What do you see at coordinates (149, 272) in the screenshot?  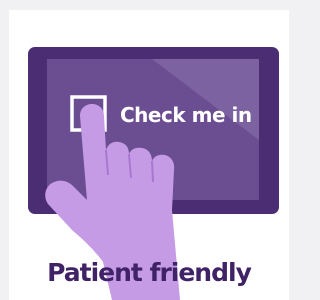 I see `feature-caption: Patient friendly` at bounding box center [149, 272].